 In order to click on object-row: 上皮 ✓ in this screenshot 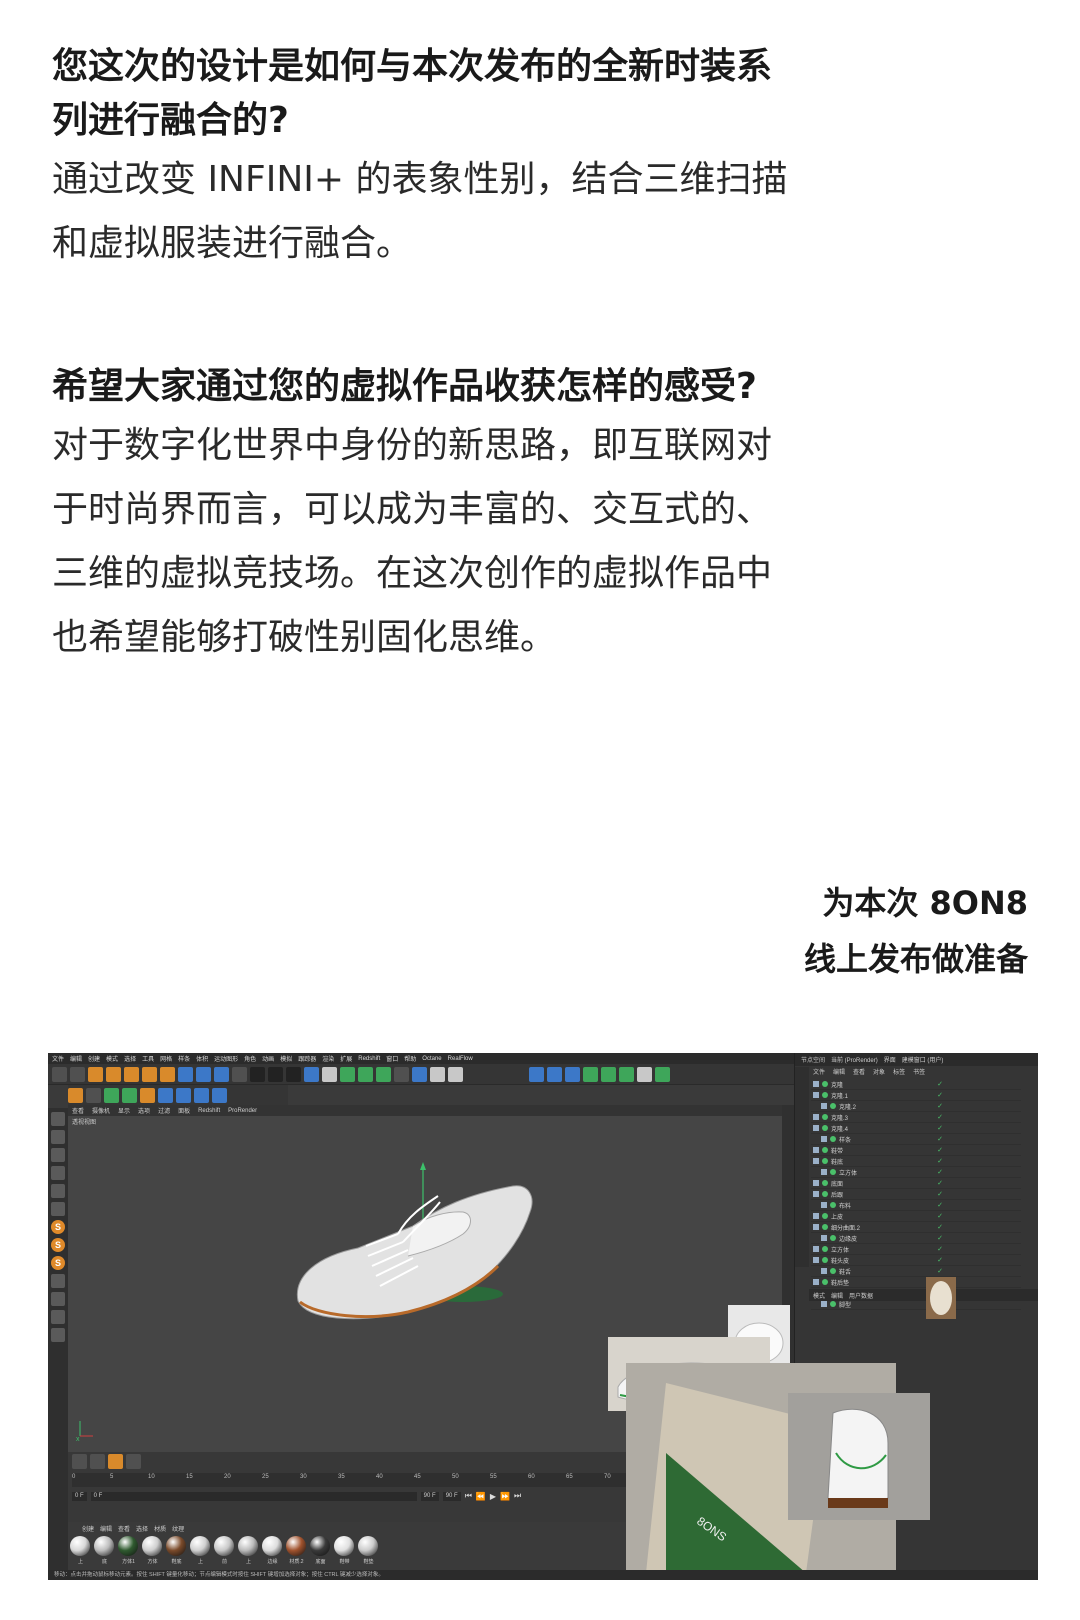, I will do `click(916, 1216)`.